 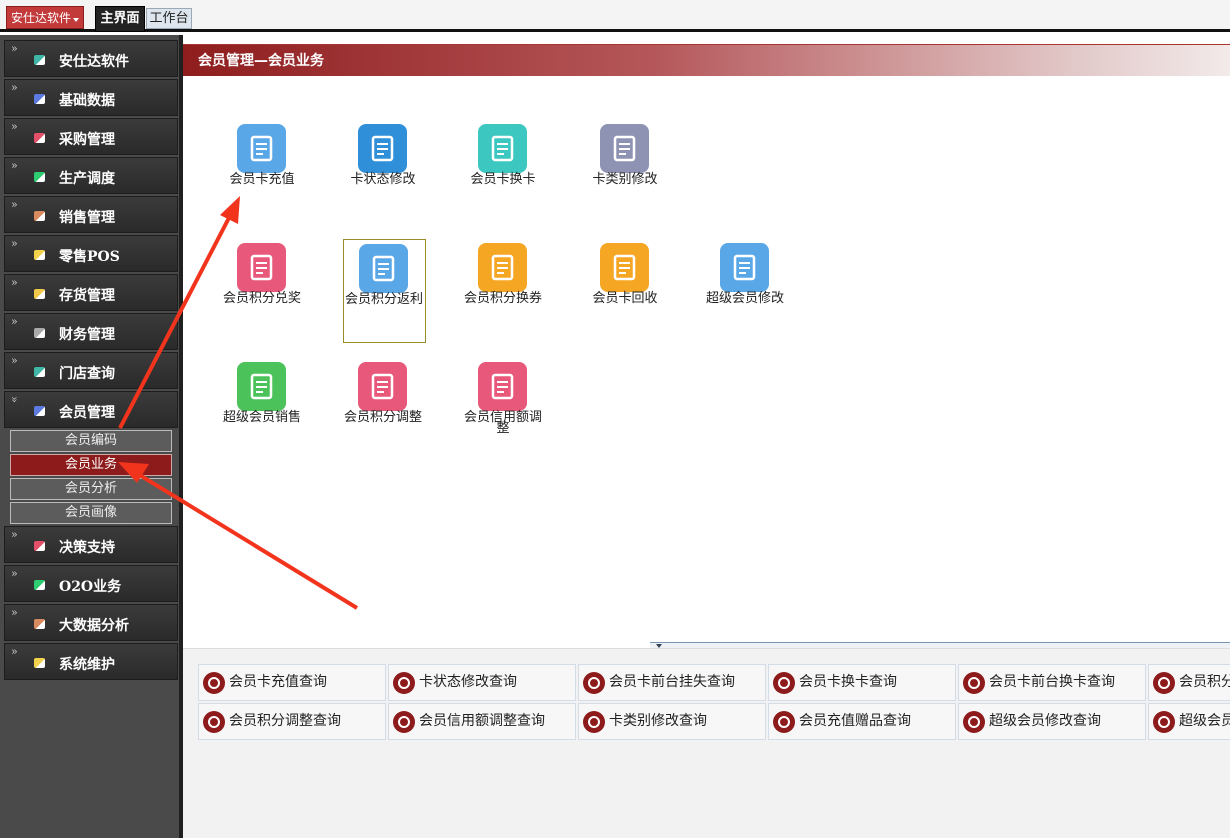 I want to click on sidebar-item-o2o: » O2O业务, so click(x=91, y=583).